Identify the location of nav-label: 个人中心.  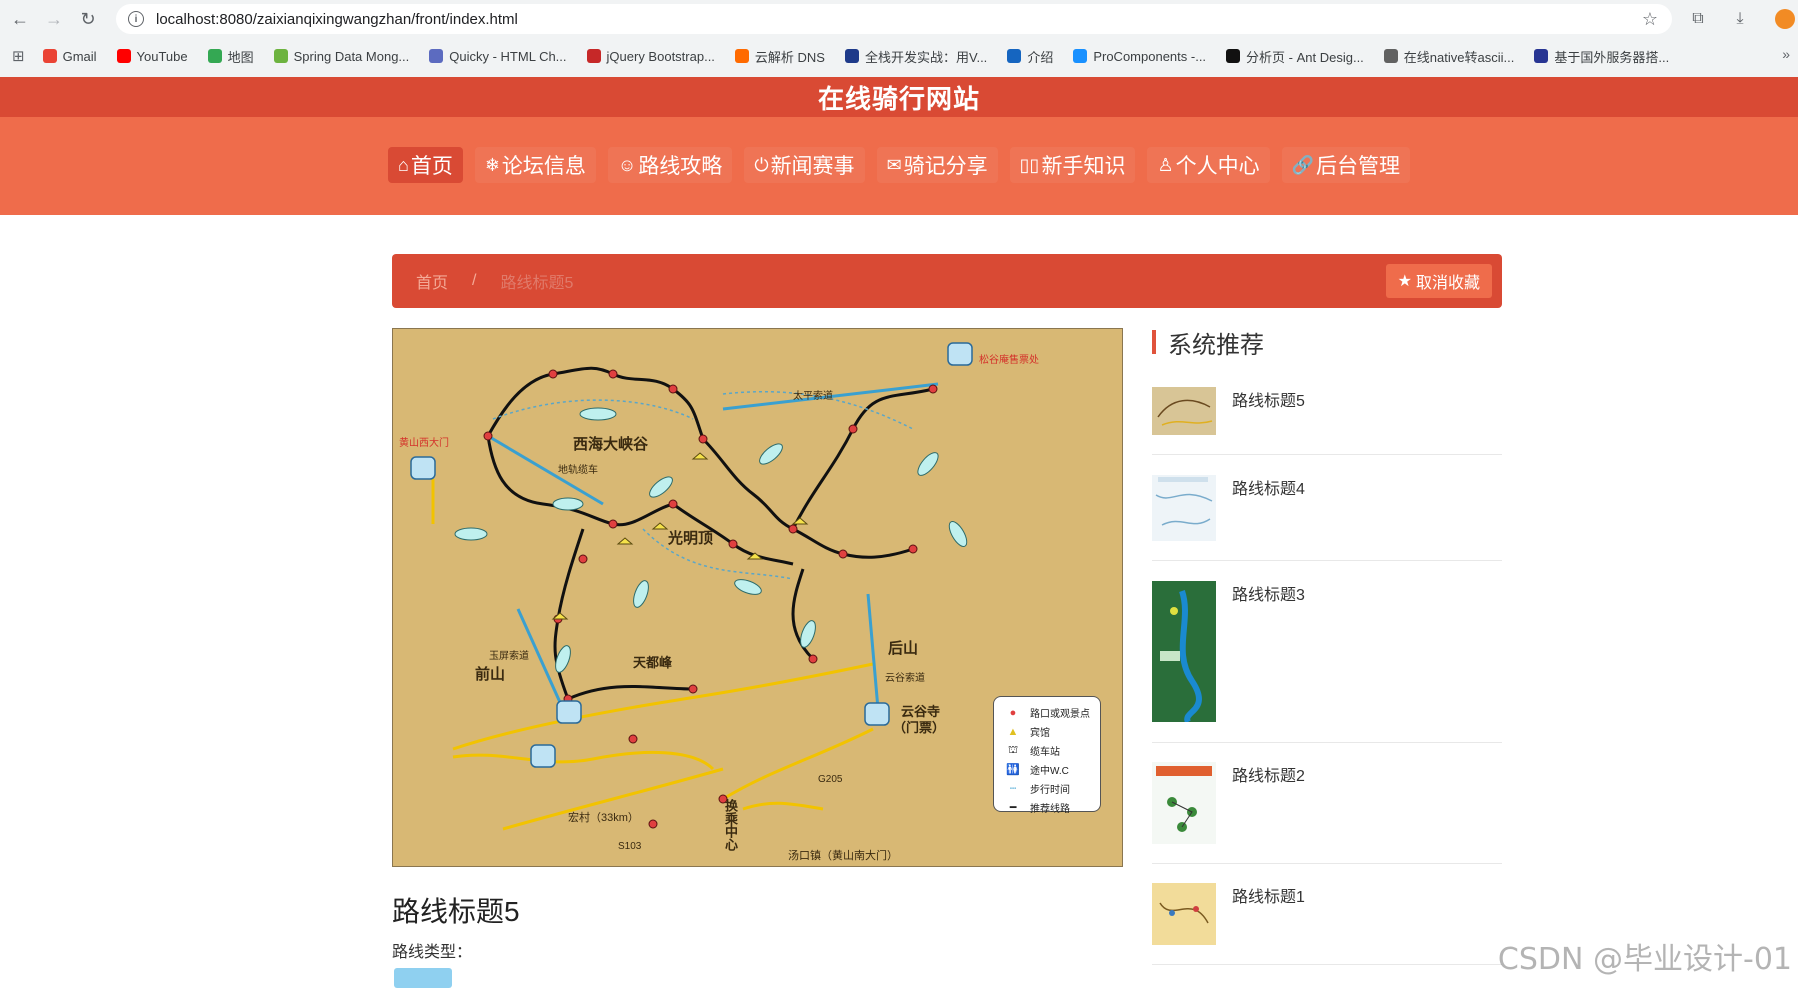
(1217, 166).